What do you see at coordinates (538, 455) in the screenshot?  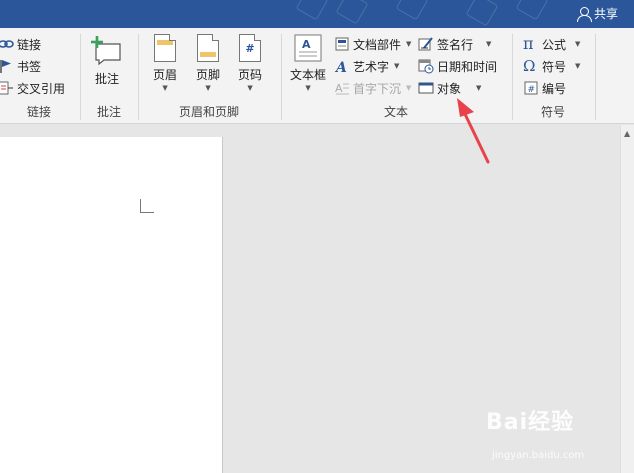 I see `watermark-url: jingyan.baidu.com` at bounding box center [538, 455].